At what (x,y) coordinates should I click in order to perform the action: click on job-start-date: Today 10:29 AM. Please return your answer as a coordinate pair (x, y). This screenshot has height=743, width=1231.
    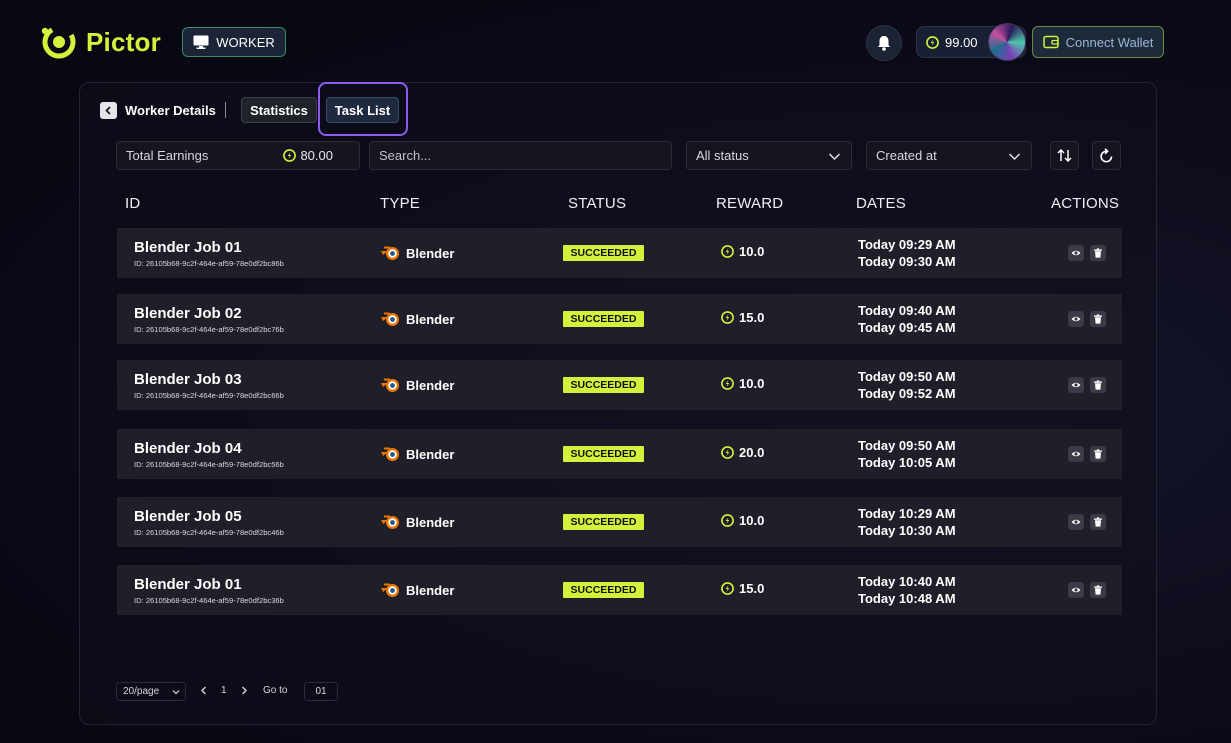
    Looking at the image, I should click on (907, 513).